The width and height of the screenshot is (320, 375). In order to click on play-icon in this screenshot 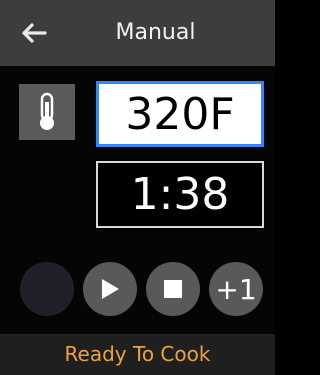, I will do `click(110, 289)`.